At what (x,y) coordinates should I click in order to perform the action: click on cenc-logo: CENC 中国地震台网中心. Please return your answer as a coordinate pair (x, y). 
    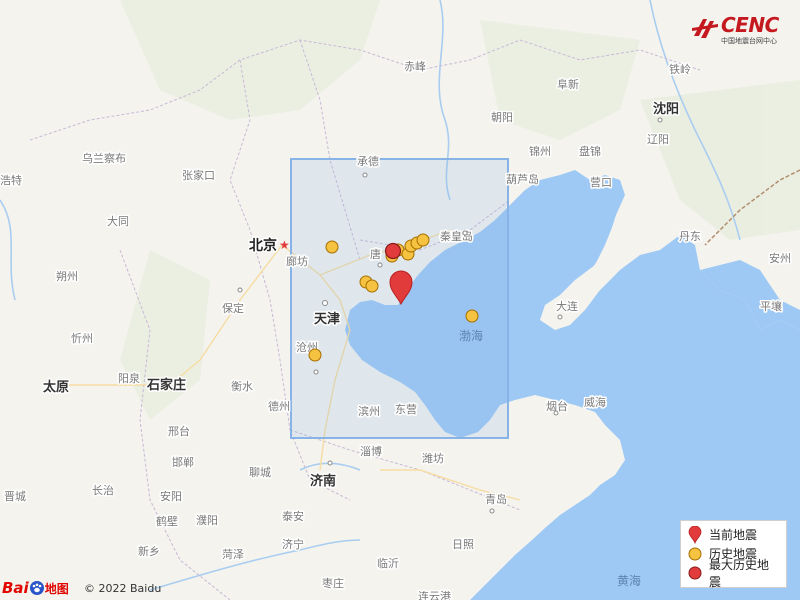
    Looking at the image, I should click on (740, 29).